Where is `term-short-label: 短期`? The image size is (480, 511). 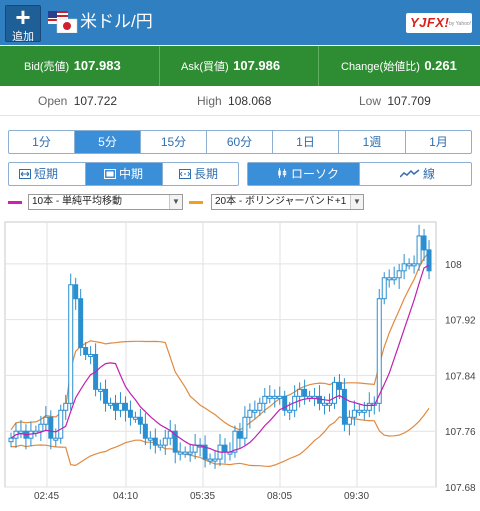
term-short-label: 短期 is located at coordinates (46, 174).